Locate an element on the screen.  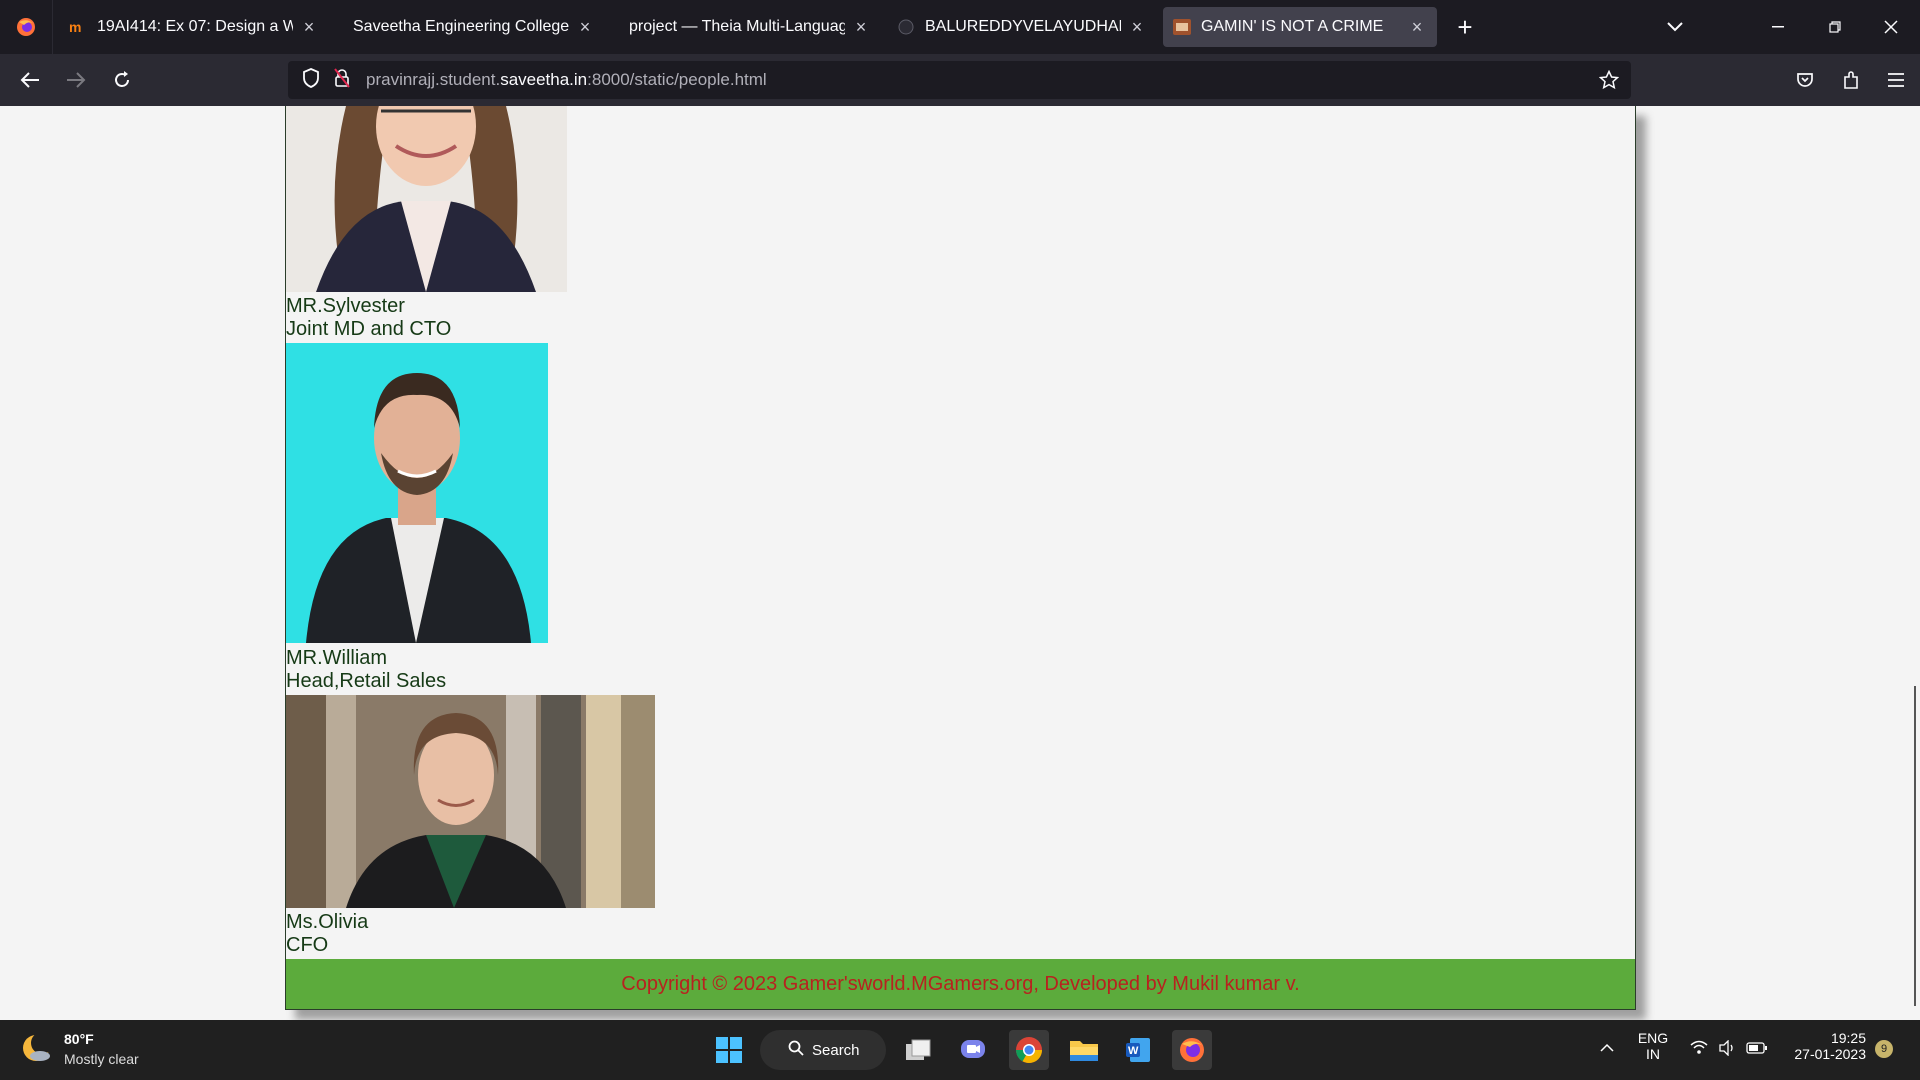
tab-4-label: BALUREDDYVELAYUDHAMGOW is located at coordinates (1023, 26).